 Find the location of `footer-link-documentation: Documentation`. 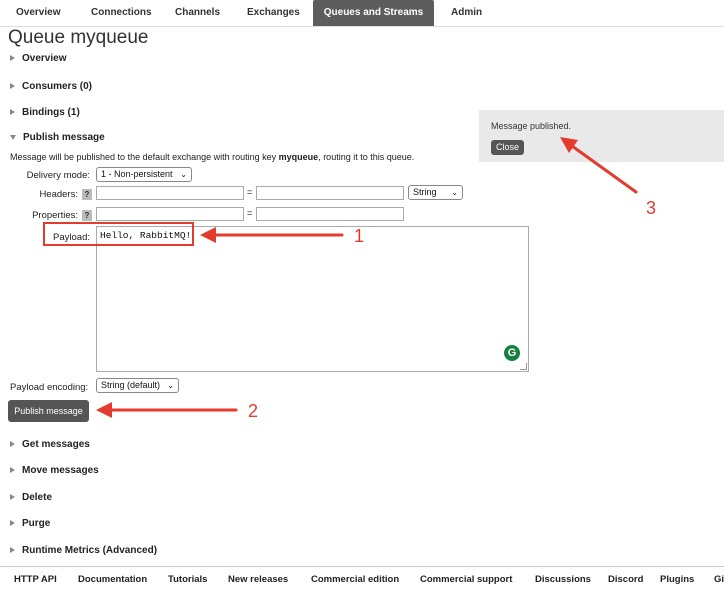

footer-link-documentation: Documentation is located at coordinates (112, 579).